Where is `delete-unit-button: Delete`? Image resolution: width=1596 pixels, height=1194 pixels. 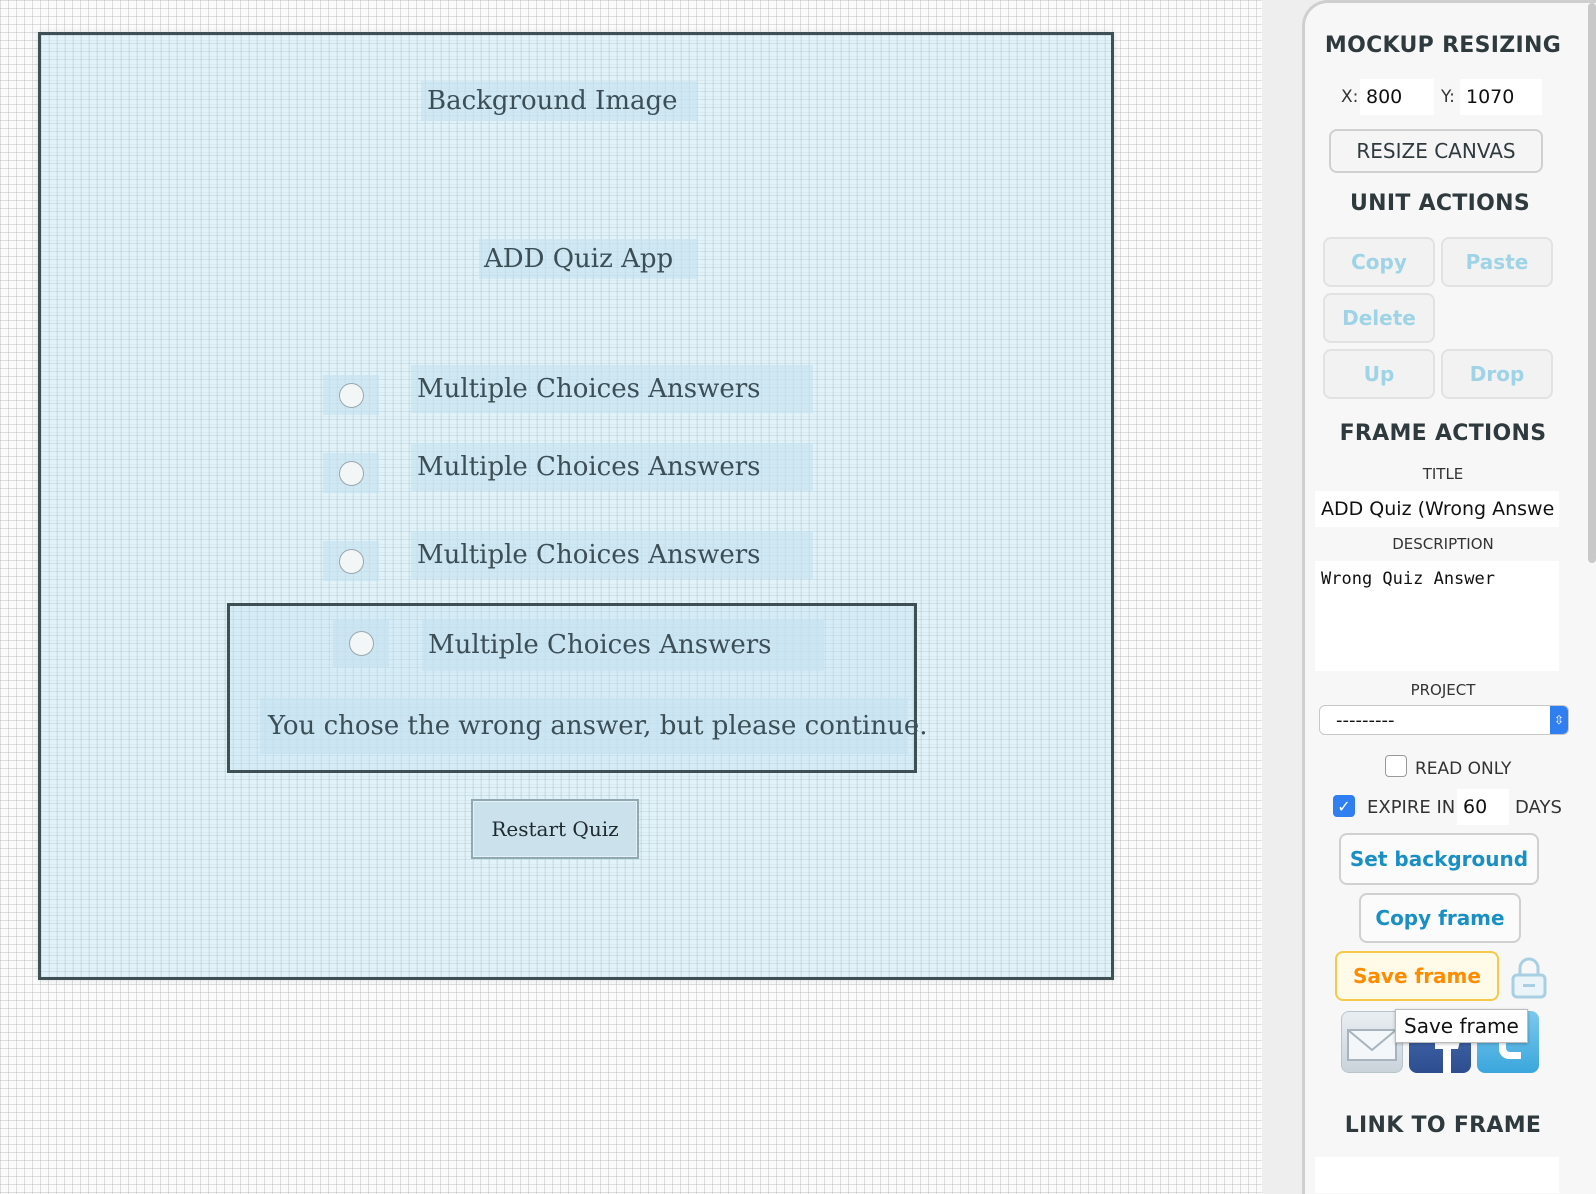
delete-unit-button: Delete is located at coordinates (1379, 318).